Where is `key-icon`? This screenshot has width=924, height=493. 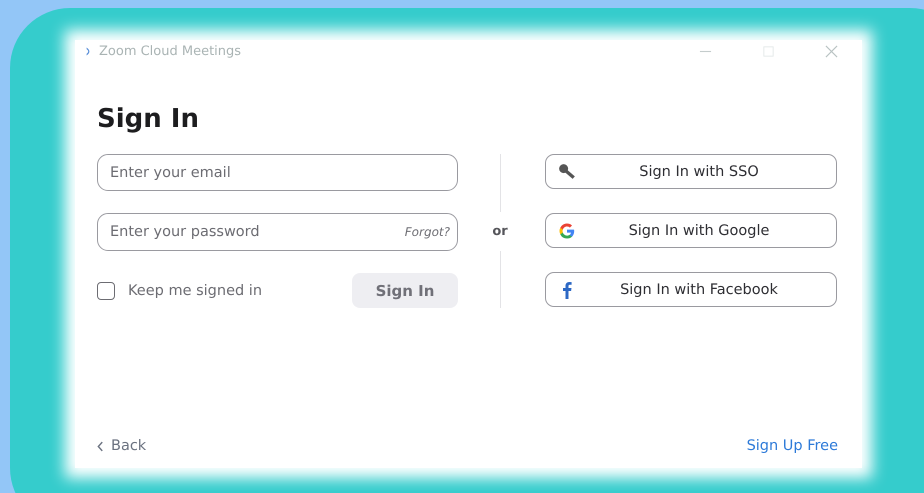
key-icon is located at coordinates (567, 171).